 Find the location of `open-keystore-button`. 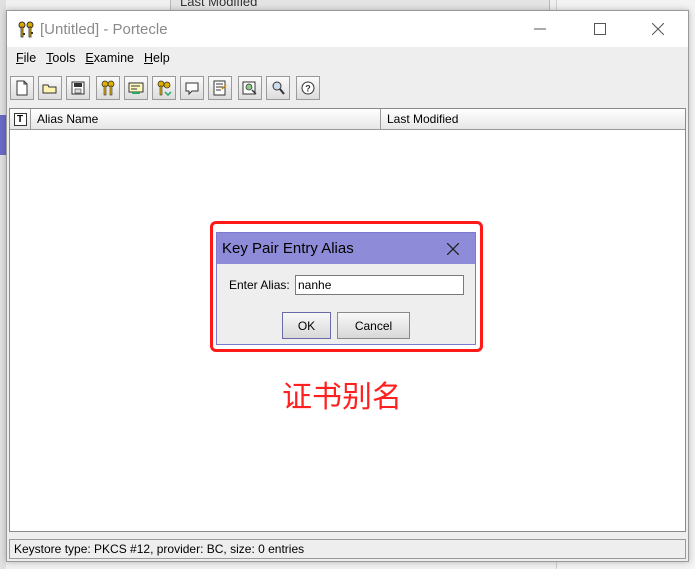

open-keystore-button is located at coordinates (50, 88).